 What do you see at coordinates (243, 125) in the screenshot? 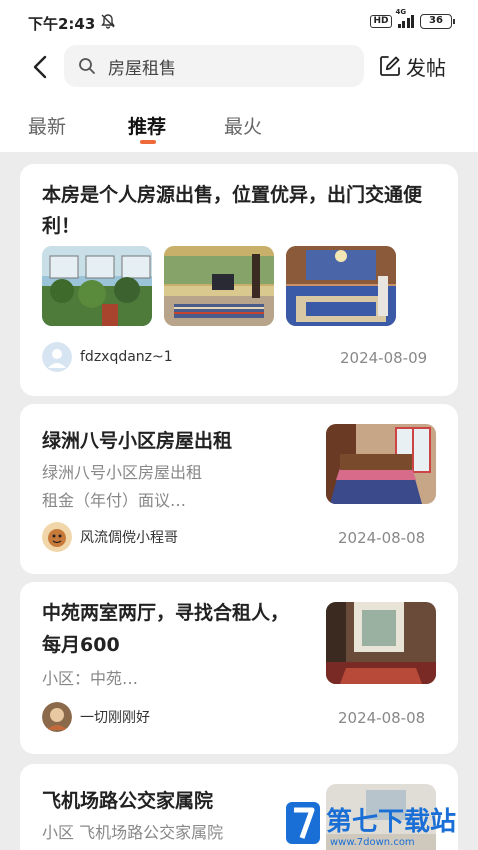
I see `tab-hottest: 最火` at bounding box center [243, 125].